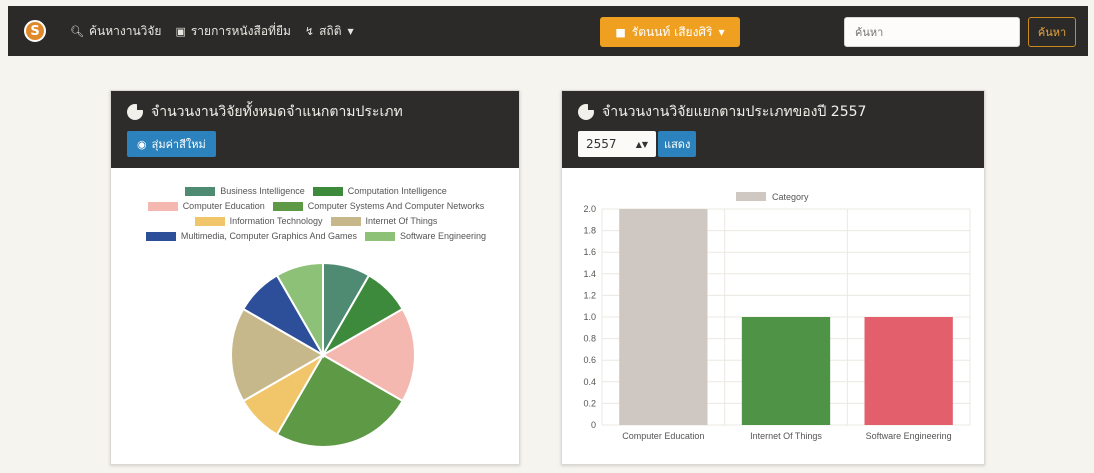 This screenshot has width=1094, height=473. Describe the element at coordinates (323, 354) in the screenshot. I see `pie-chart` at that location.